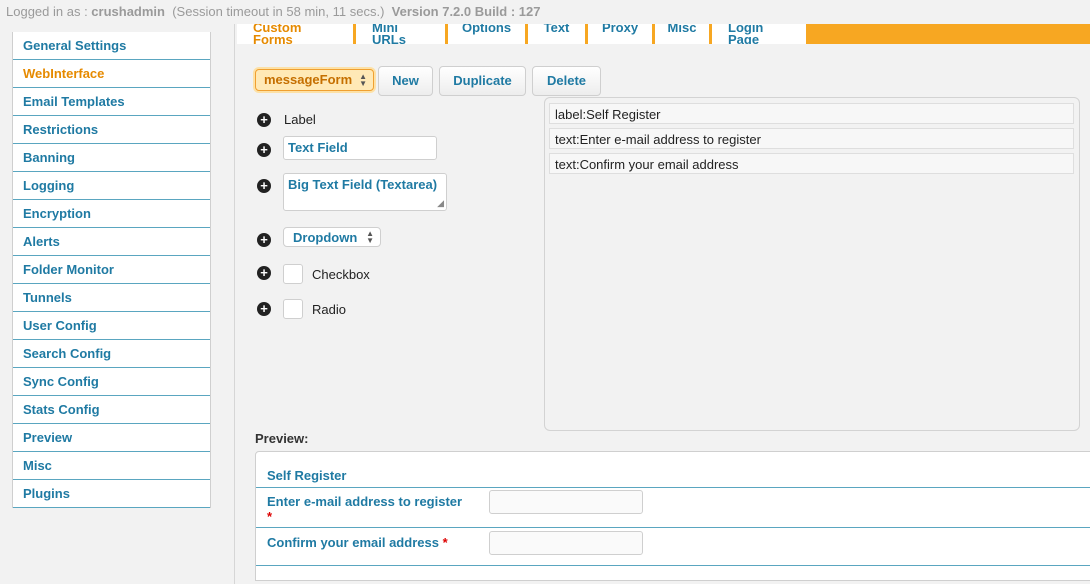 This screenshot has width=1090, height=584. What do you see at coordinates (111, 214) in the screenshot?
I see `sidebar-item-encryption: Encryption` at bounding box center [111, 214].